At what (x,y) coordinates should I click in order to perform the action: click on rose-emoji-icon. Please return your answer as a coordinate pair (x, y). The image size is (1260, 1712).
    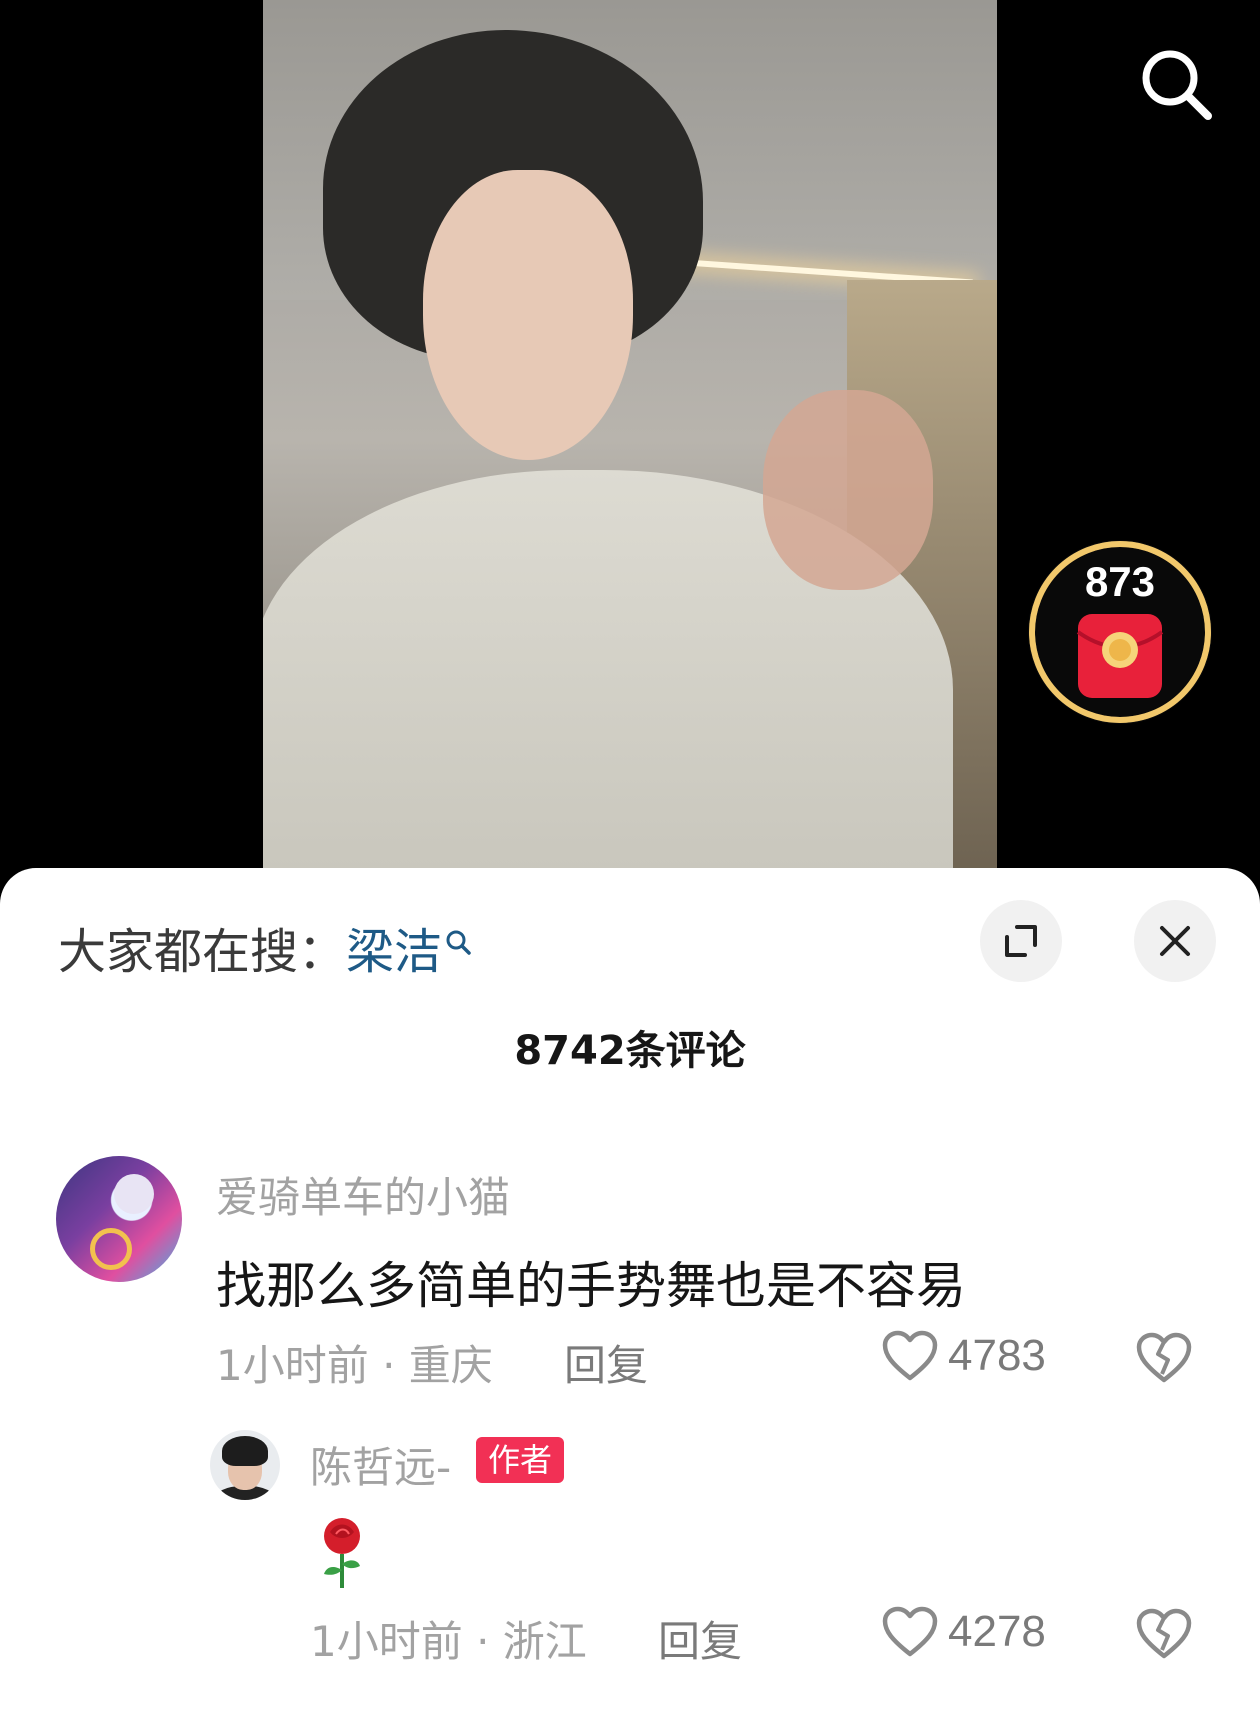
    Looking at the image, I should click on (342, 1552).